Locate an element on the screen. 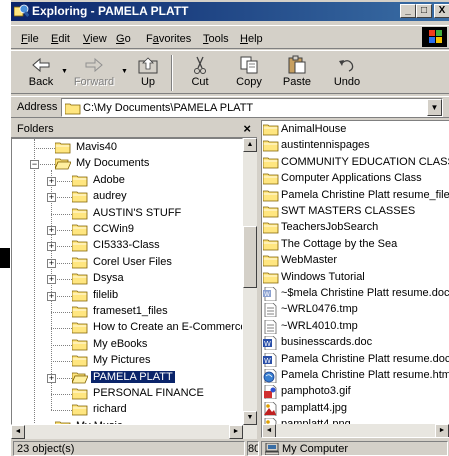 The height and width of the screenshot is (456, 449). close-button: X is located at coordinates (441, 11).